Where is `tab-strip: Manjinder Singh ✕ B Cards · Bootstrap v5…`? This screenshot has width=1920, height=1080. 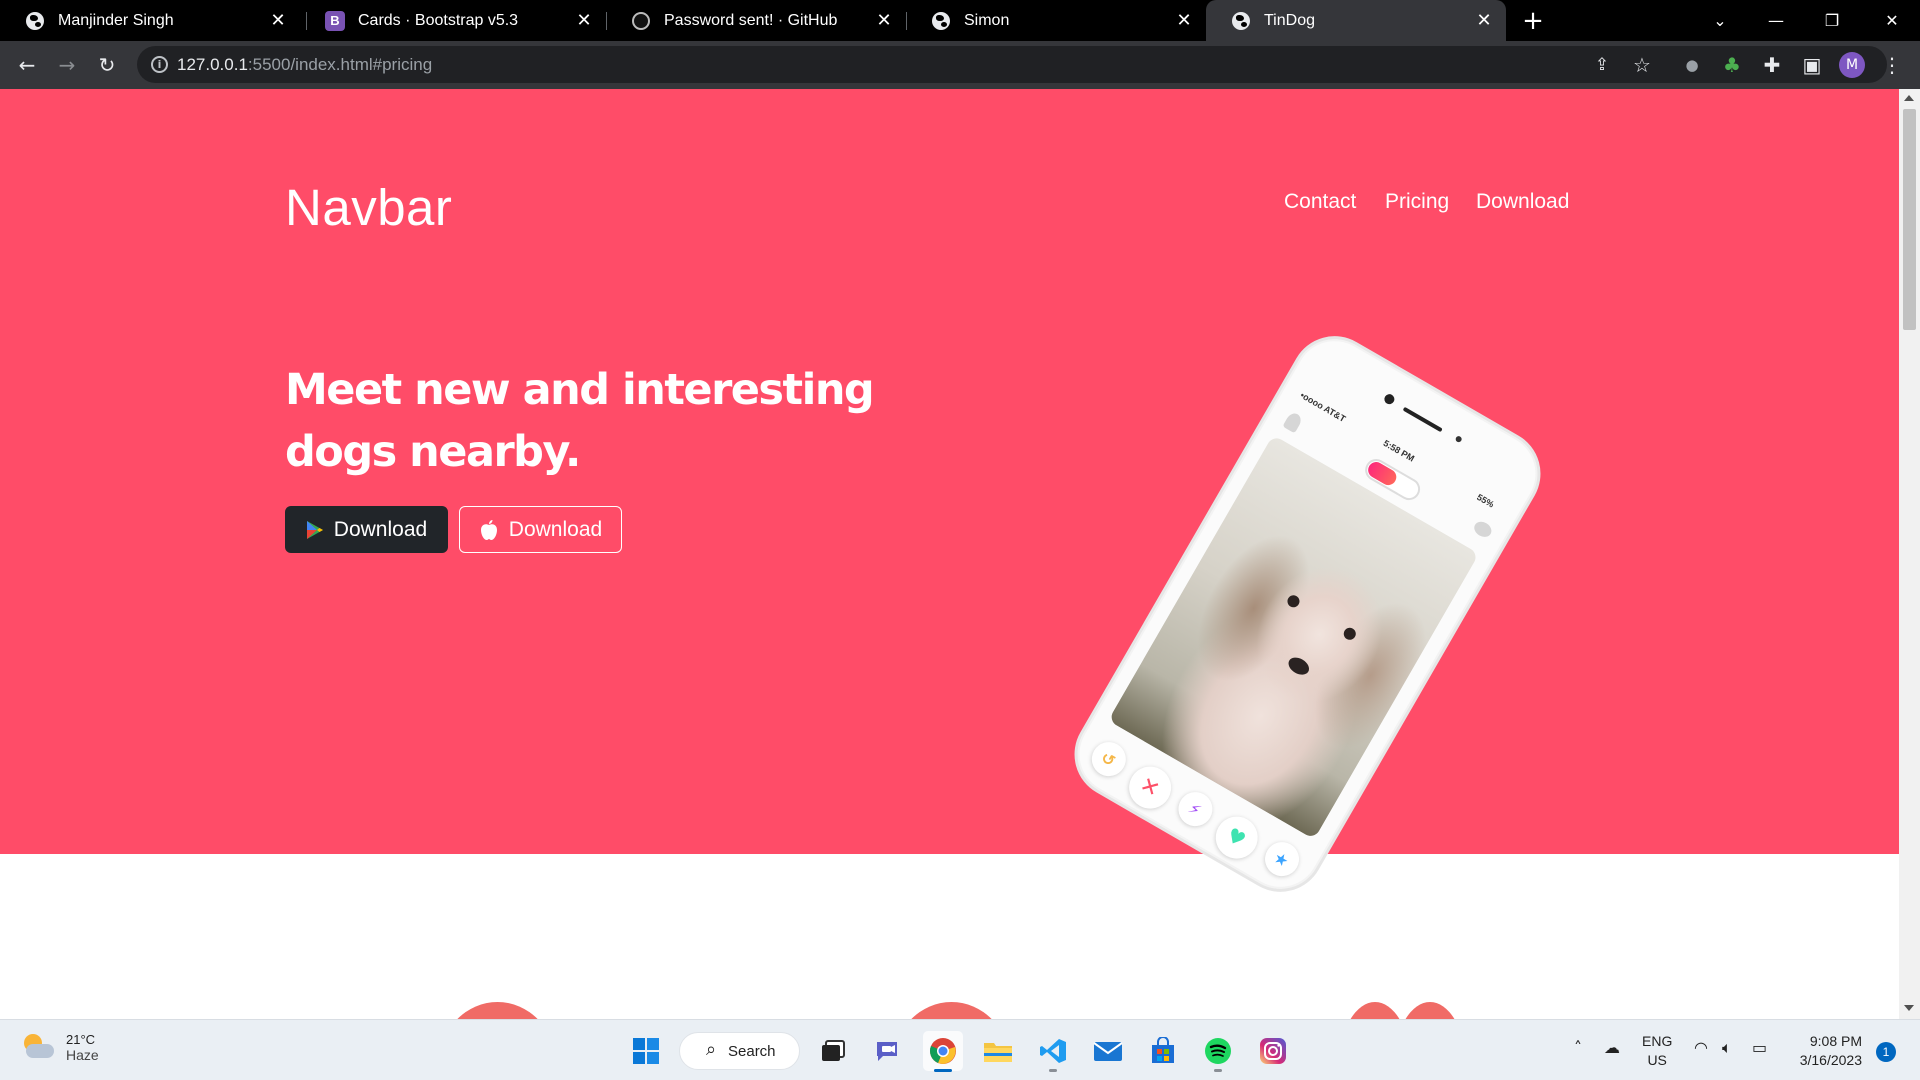 tab-strip: Manjinder Singh ✕ B Cards · Bootstrap v5… is located at coordinates (960, 20).